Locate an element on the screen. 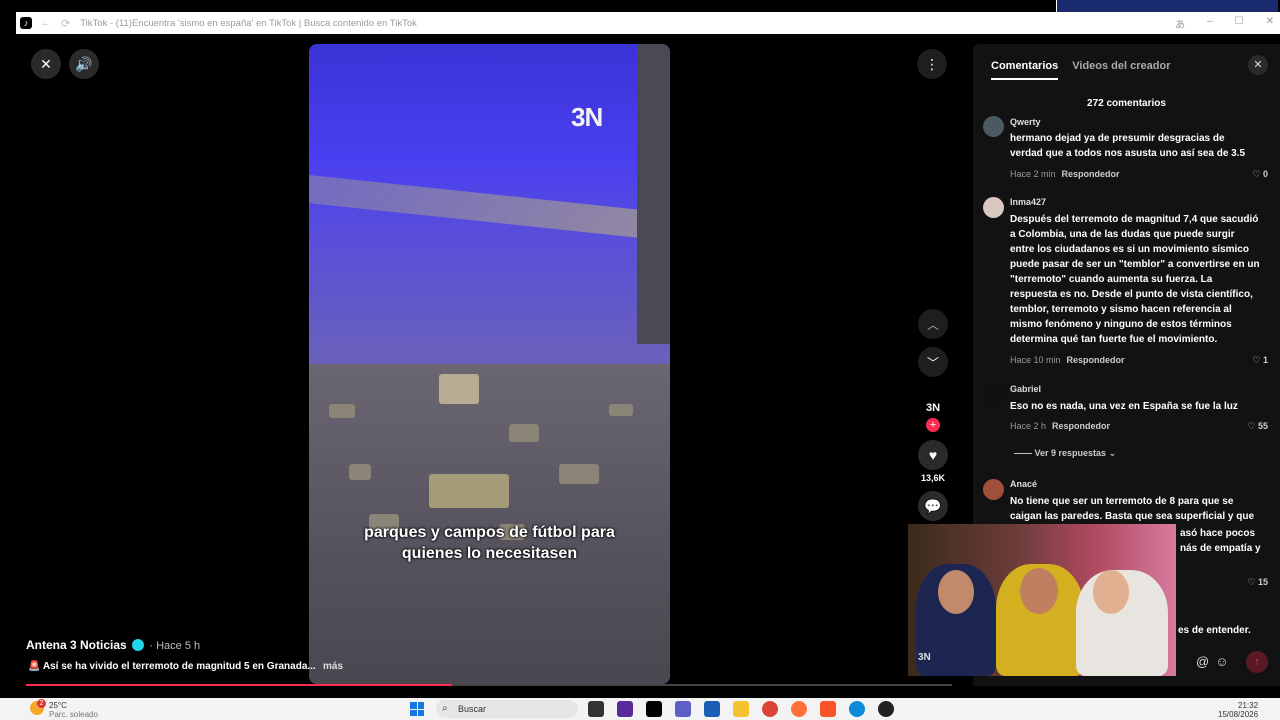 The image size is (1280, 720). reload-button: ⟳ is located at coordinates (65, 23).